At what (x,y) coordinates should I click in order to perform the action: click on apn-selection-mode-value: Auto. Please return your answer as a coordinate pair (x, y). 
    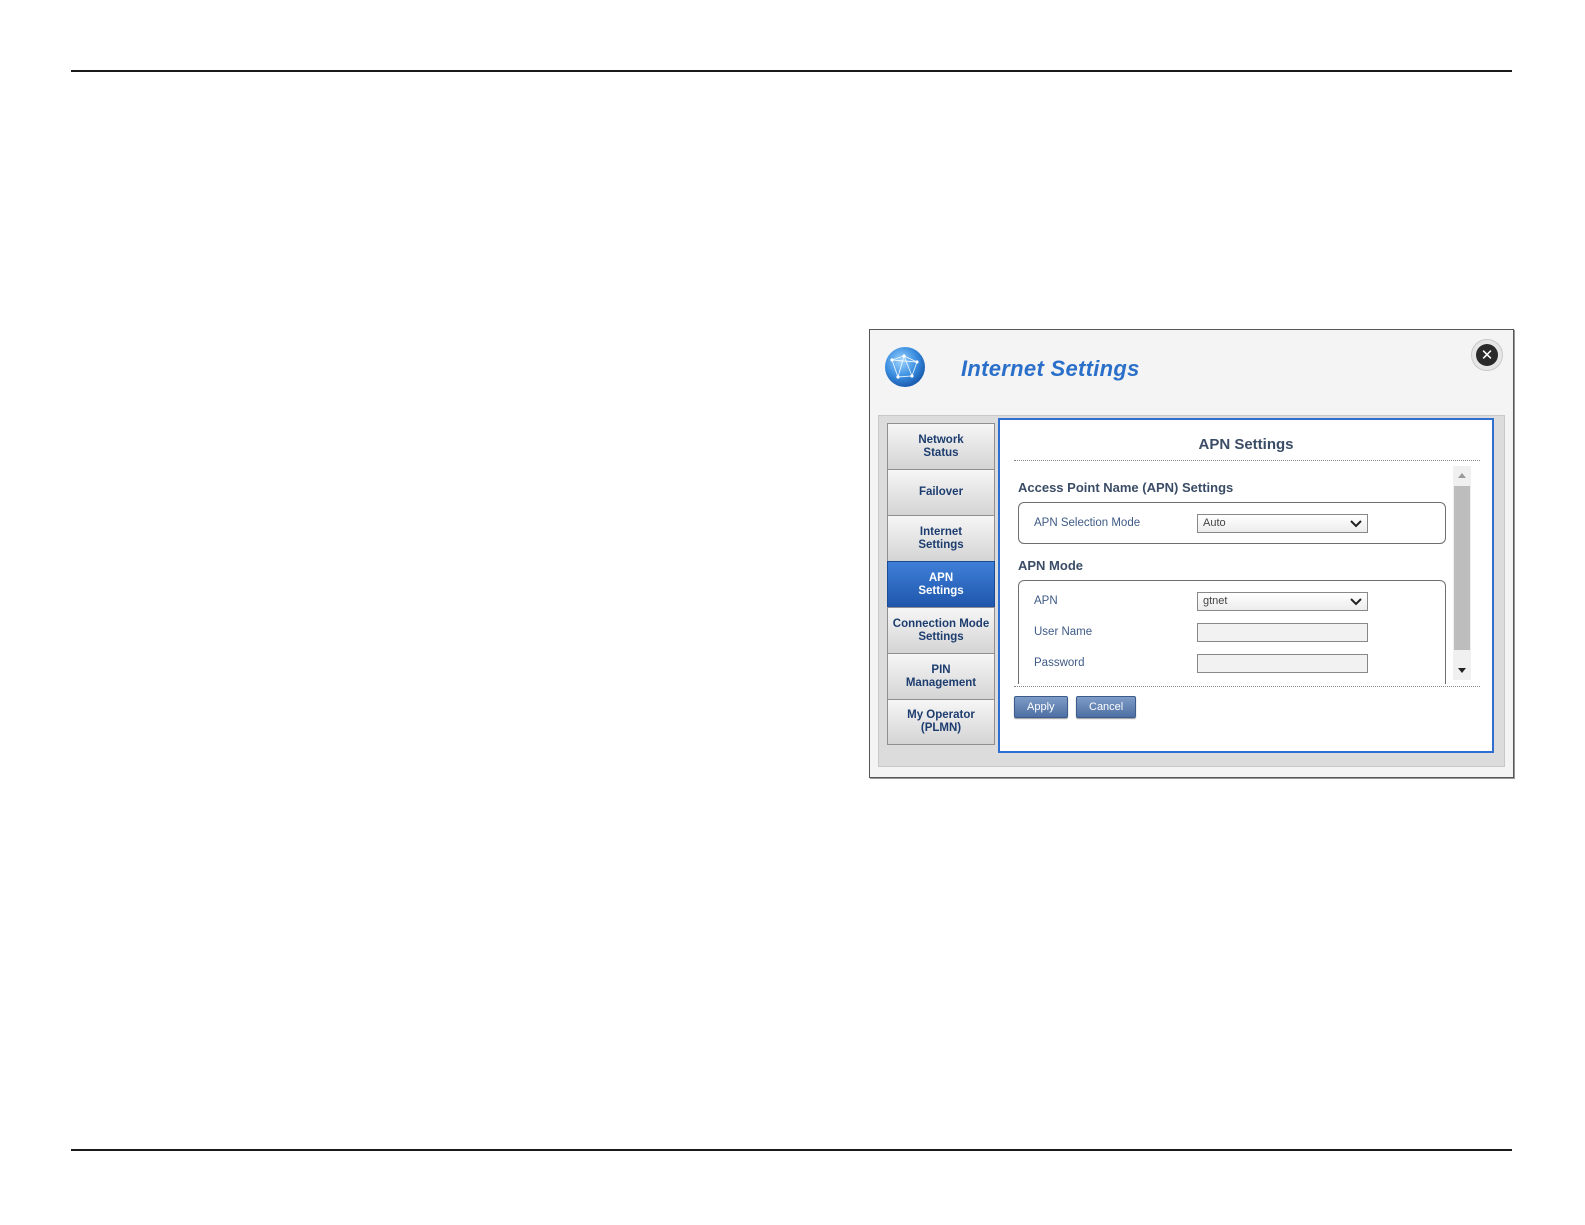
    Looking at the image, I should click on (1214, 523).